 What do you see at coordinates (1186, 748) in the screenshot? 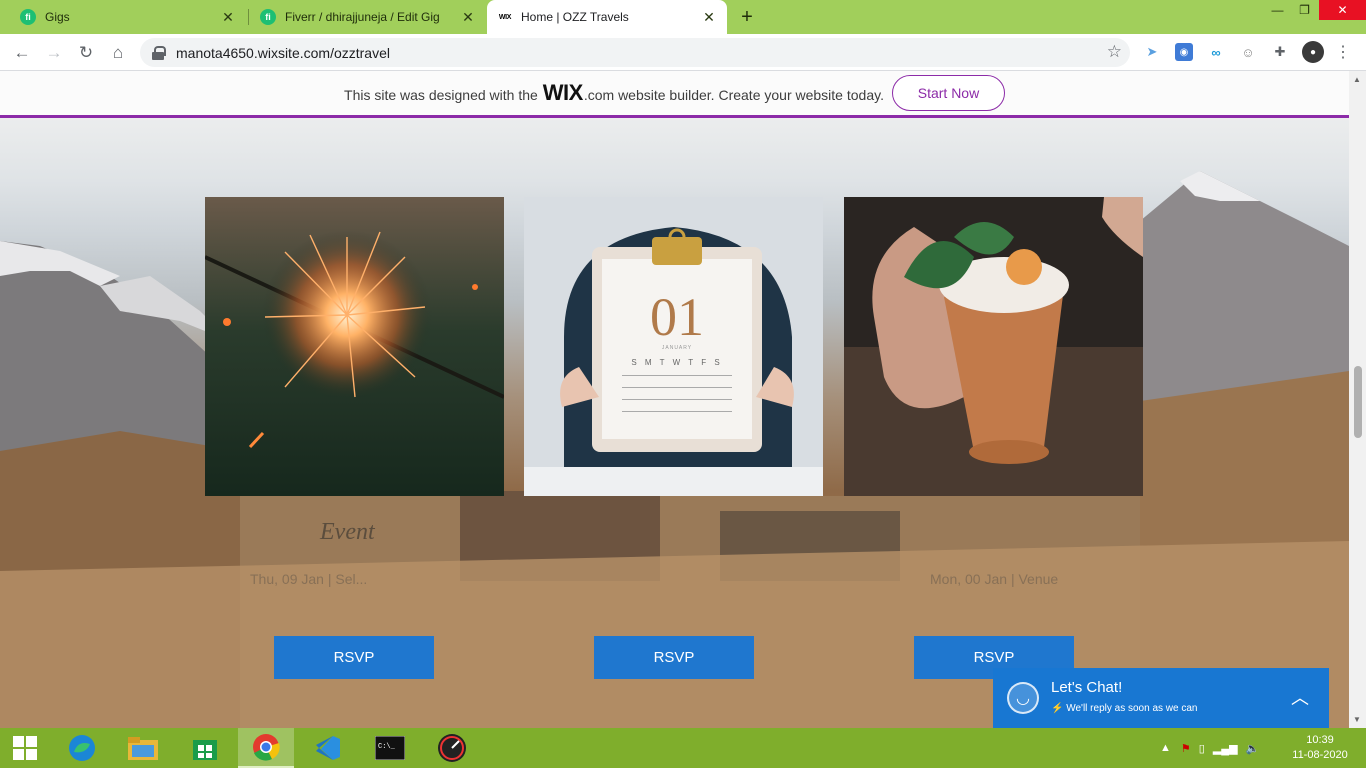
I see `network-error-icon: ⚑` at bounding box center [1186, 748].